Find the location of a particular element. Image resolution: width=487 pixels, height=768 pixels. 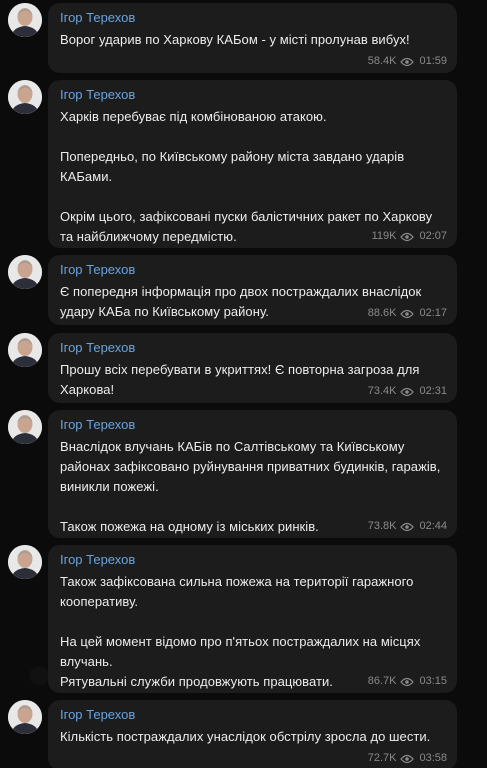

view-count: 73.4K is located at coordinates (382, 391).